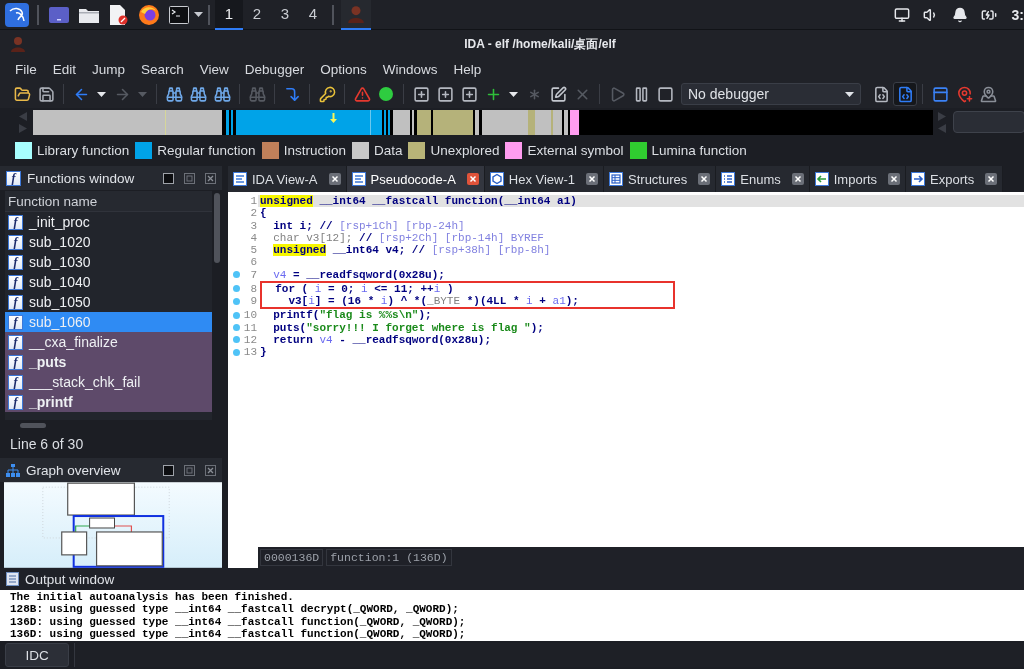  What do you see at coordinates (415, 179) in the screenshot?
I see `tab: Pseudocode-A` at bounding box center [415, 179].